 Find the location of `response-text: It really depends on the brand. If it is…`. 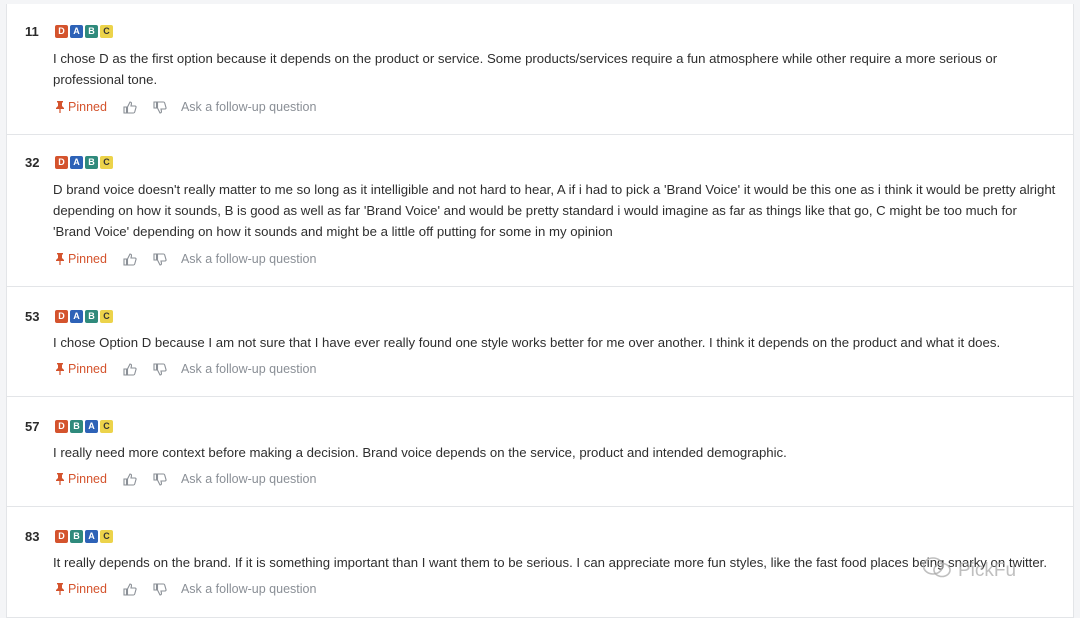

response-text: It really depends on the brand. If it is… is located at coordinates (550, 562).